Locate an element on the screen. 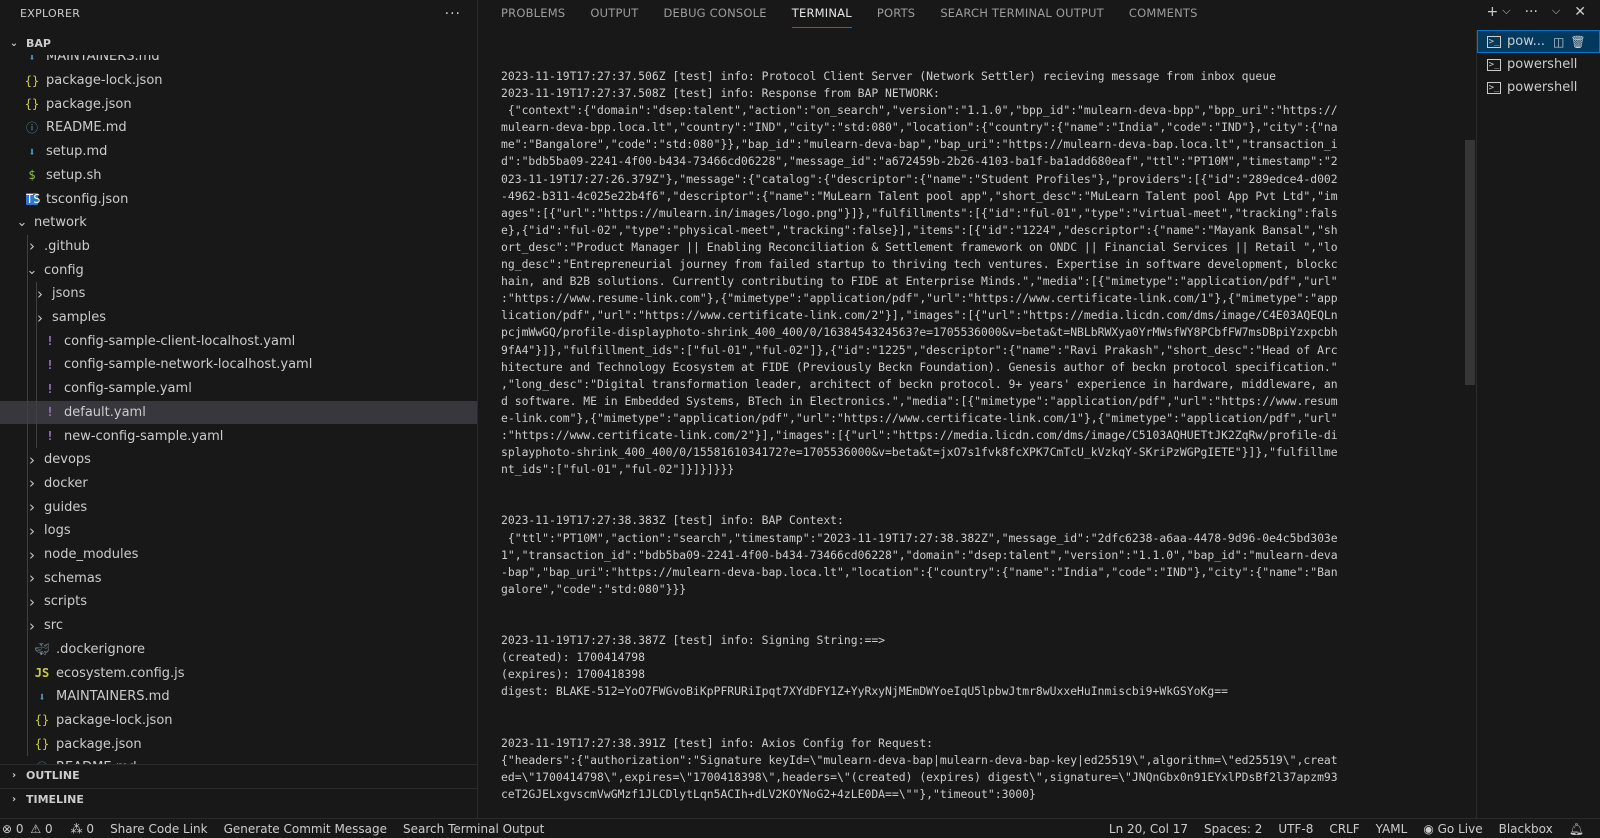 This screenshot has width=1600, height=838. tree-folder: › schemas is located at coordinates (238, 578).